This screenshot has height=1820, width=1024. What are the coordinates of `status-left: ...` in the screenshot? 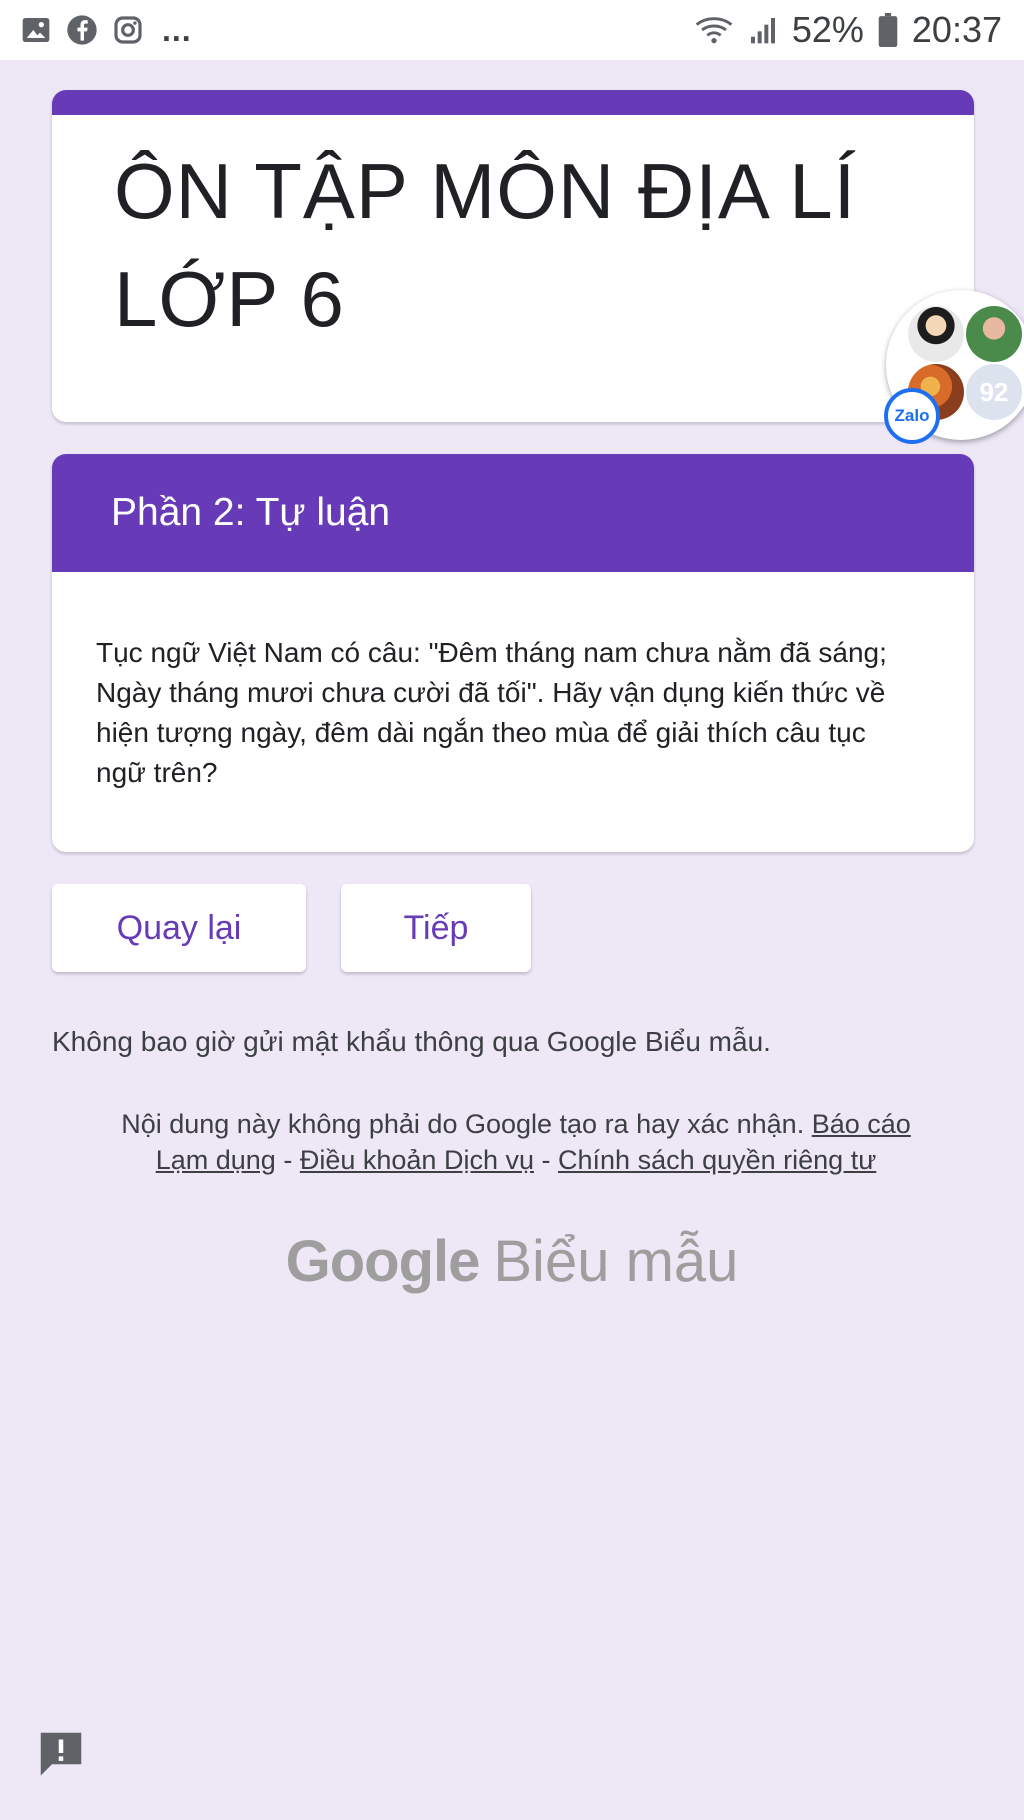 It's located at (106, 30).